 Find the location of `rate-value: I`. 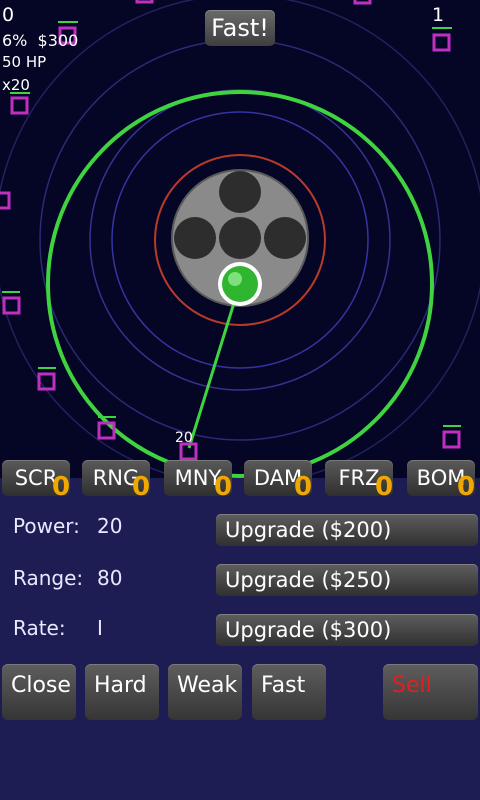

rate-value: I is located at coordinates (100, 628).